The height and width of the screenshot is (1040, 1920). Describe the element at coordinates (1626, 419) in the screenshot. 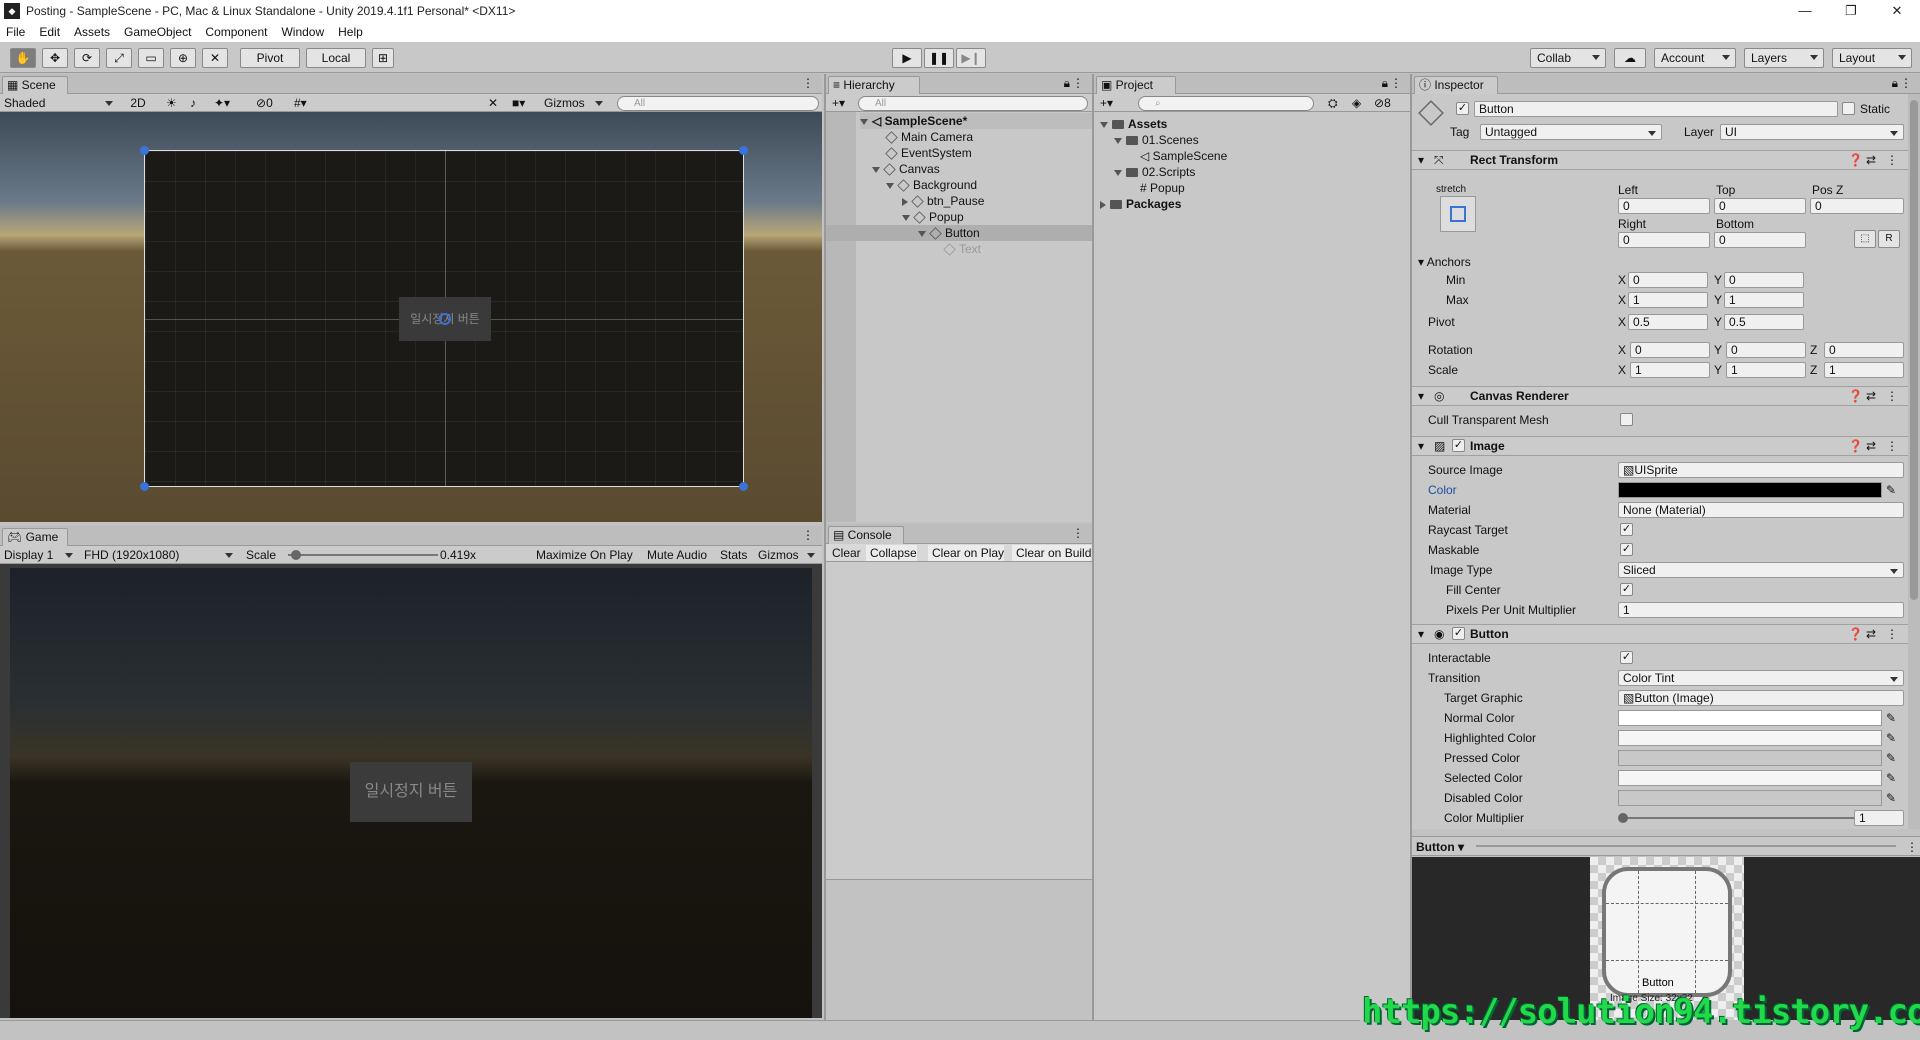

I see `cull-checkbox` at that location.